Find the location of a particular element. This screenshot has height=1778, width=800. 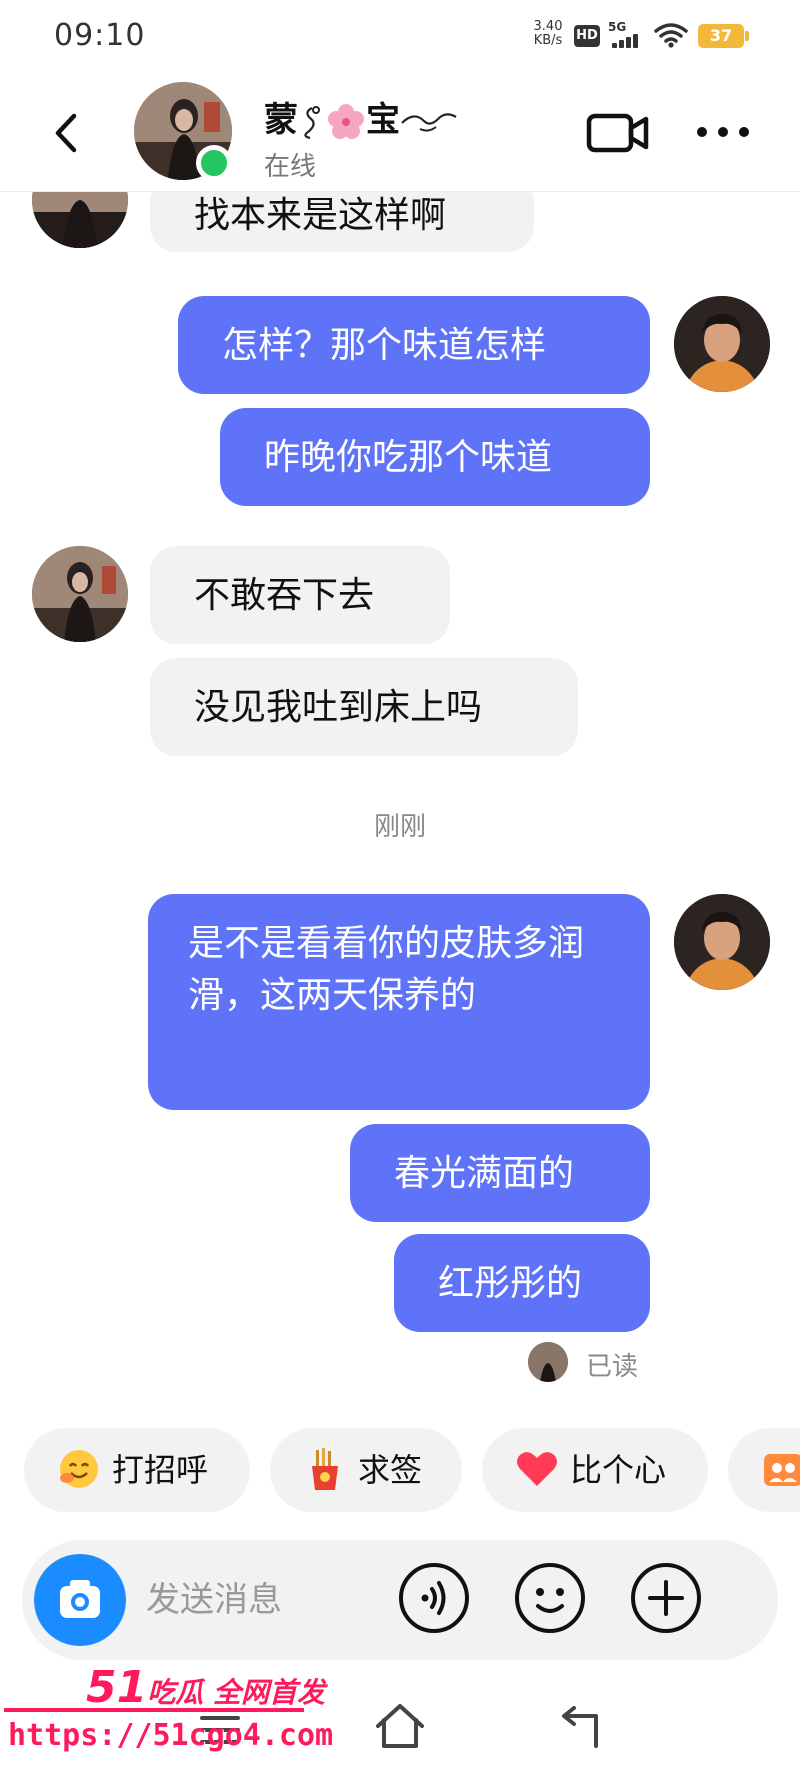

network-speed-unit: KB/s is located at coordinates (548, 40).